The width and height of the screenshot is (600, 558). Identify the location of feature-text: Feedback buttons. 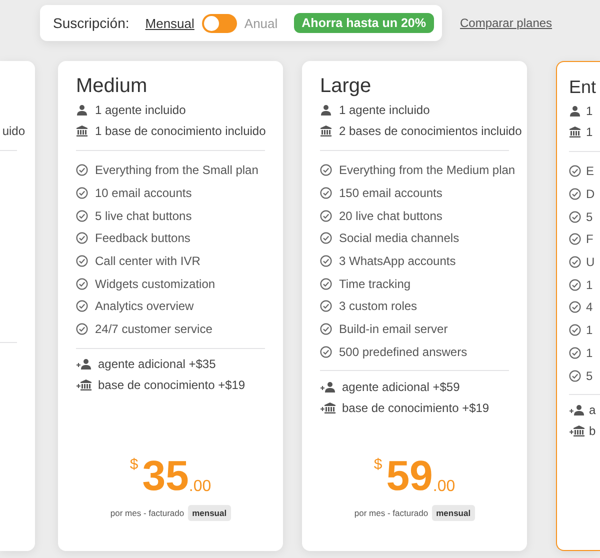
(142, 238).